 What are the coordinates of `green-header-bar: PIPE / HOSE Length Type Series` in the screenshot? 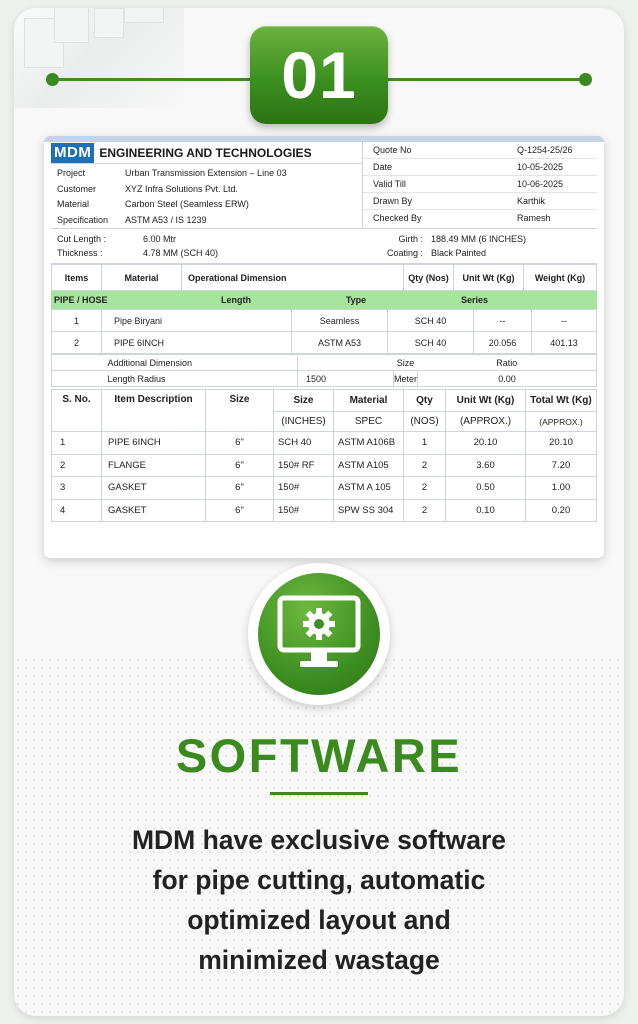 It's located at (324, 300).